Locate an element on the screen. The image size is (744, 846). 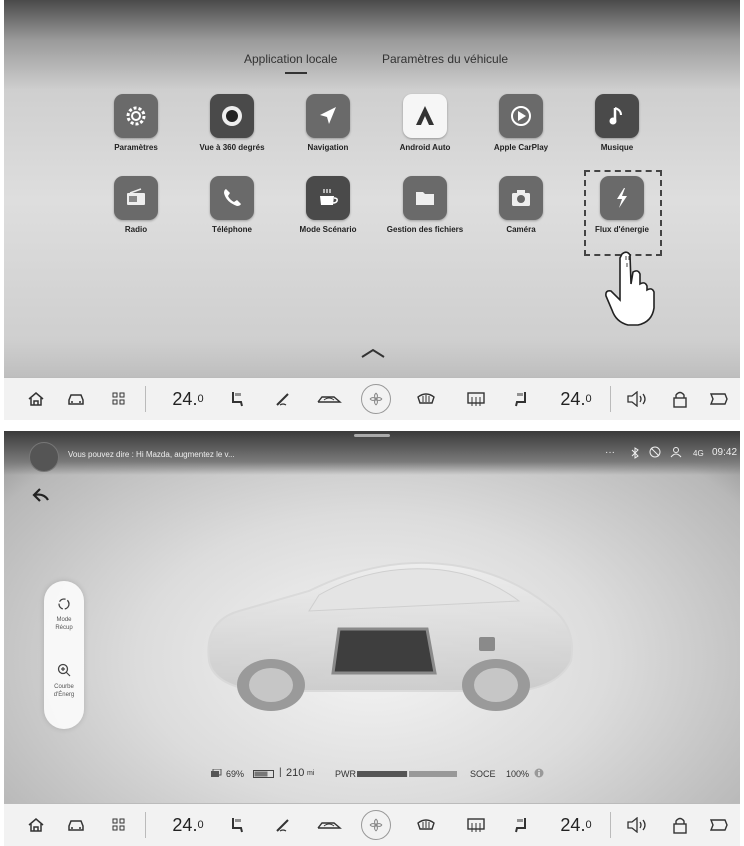
user-icon is located at coordinates (676, 452).